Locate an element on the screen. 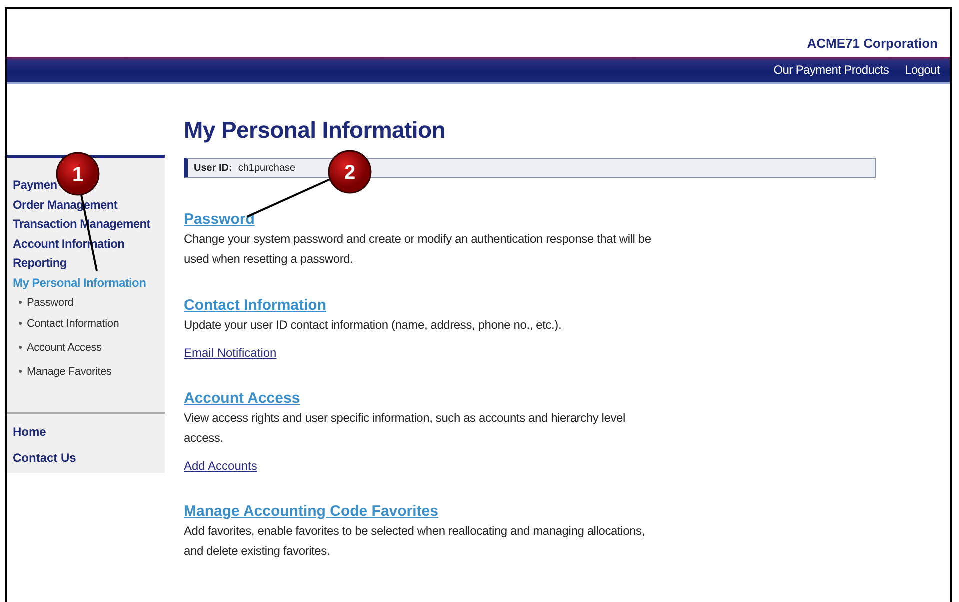  header-link: Our Payment Products is located at coordinates (832, 69).